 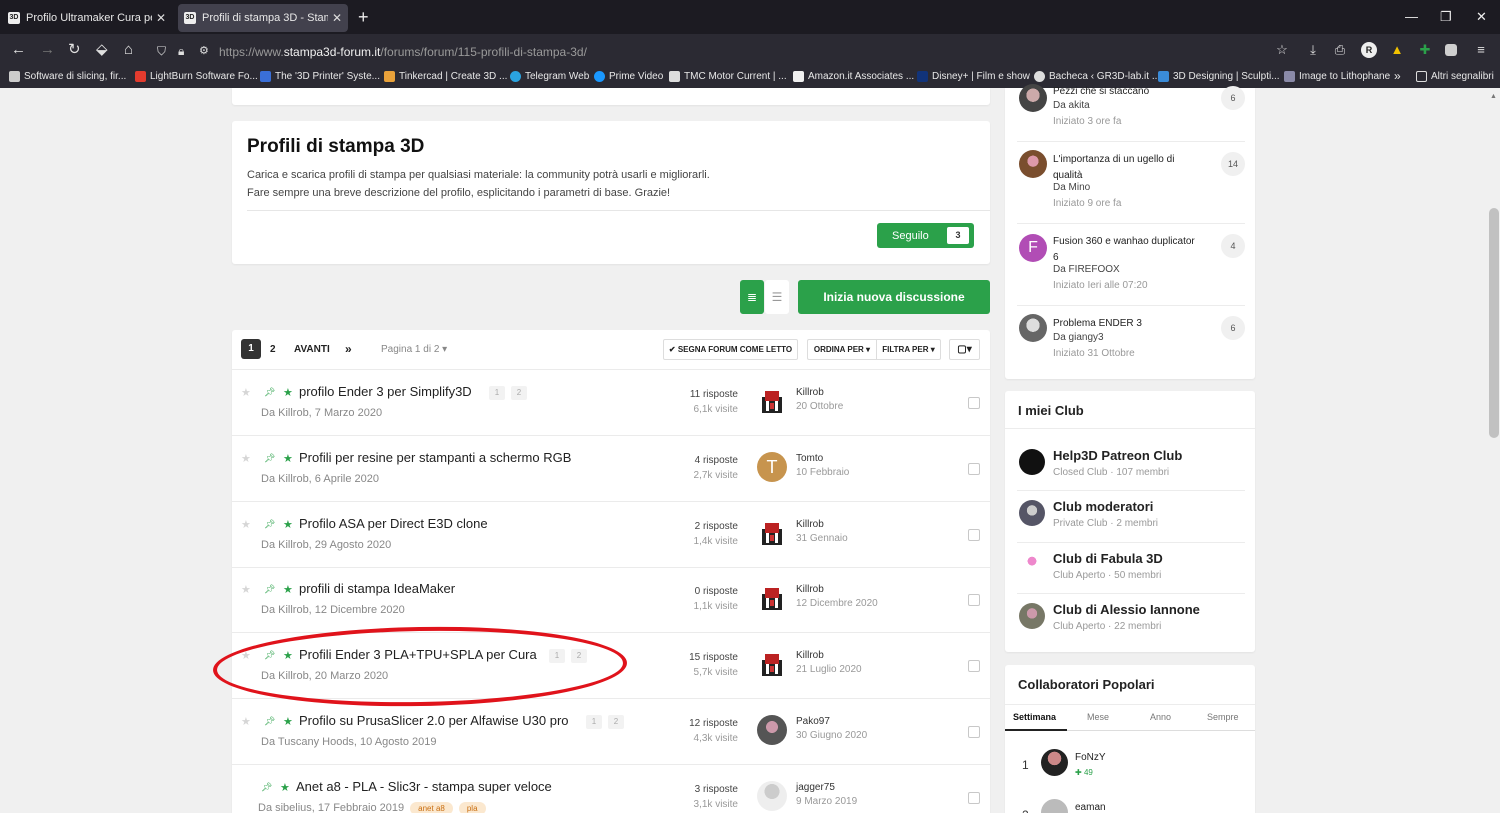 I want to click on bookmark-lithophane: Image to Lithophane, so click(x=1337, y=76).